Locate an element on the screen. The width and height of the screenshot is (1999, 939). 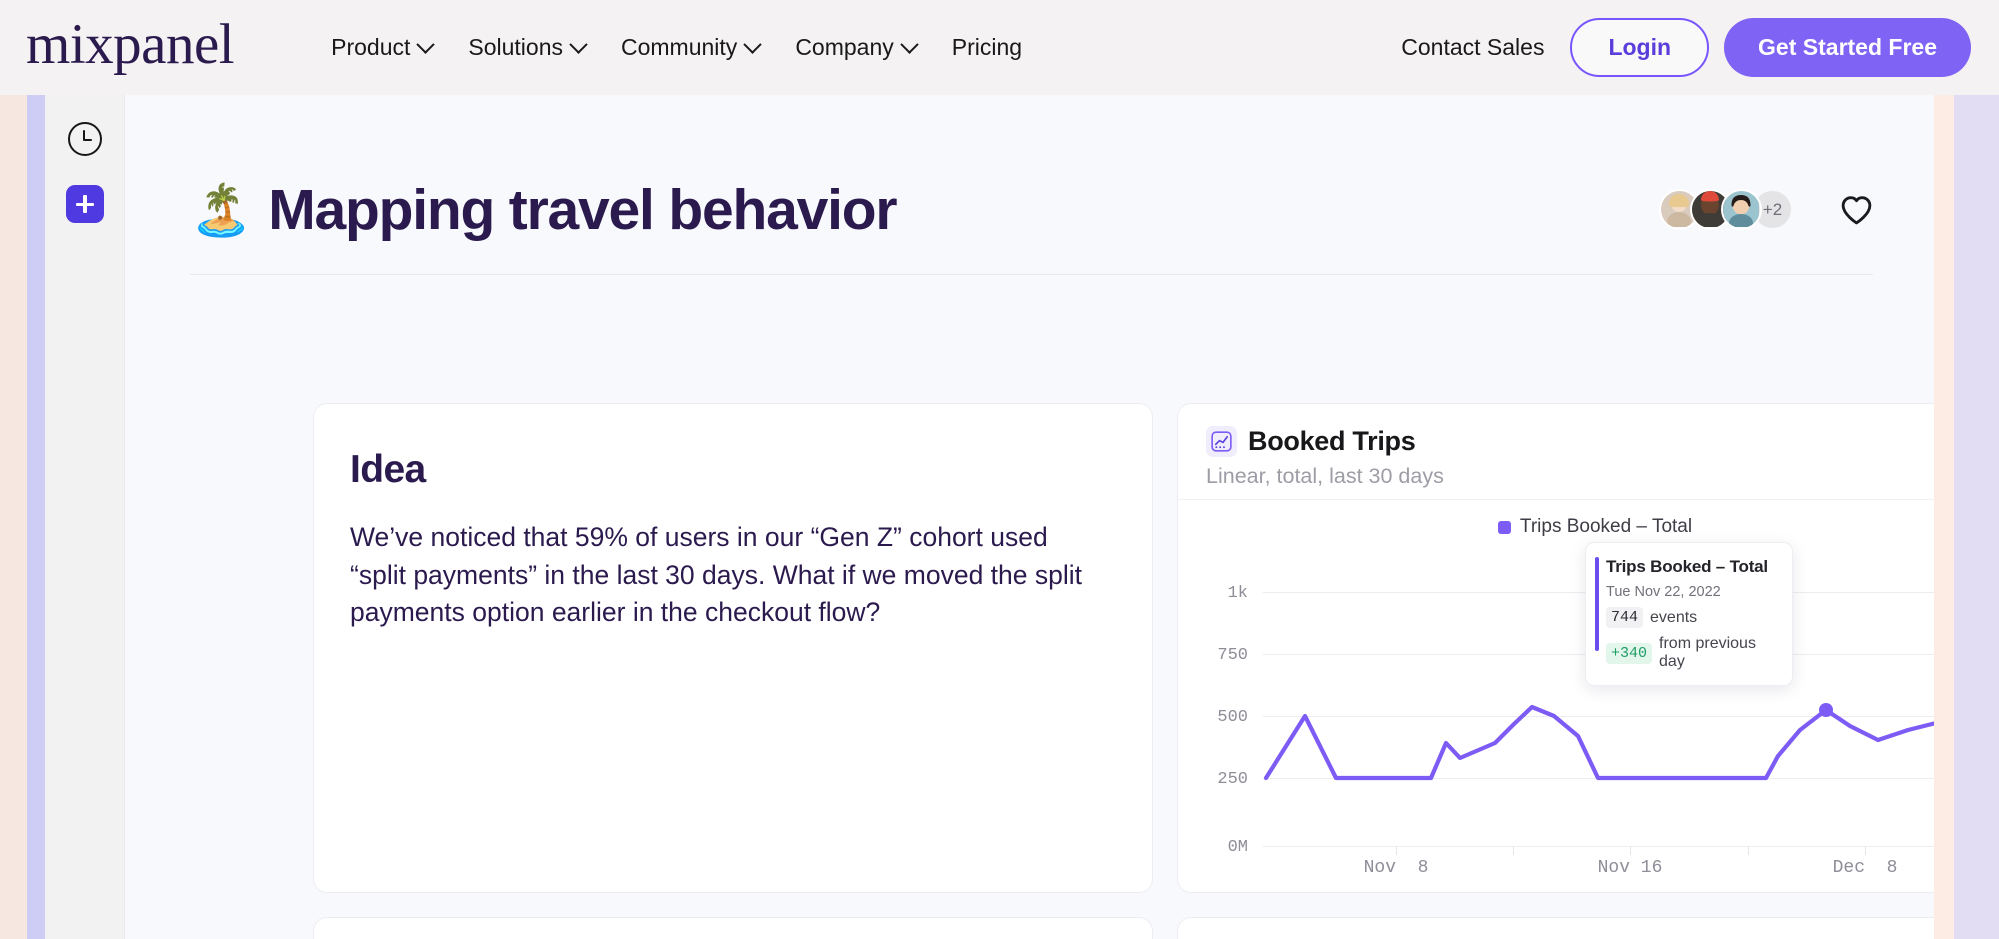
tooltip-value-row: 744 events is located at coordinates (1692, 617).